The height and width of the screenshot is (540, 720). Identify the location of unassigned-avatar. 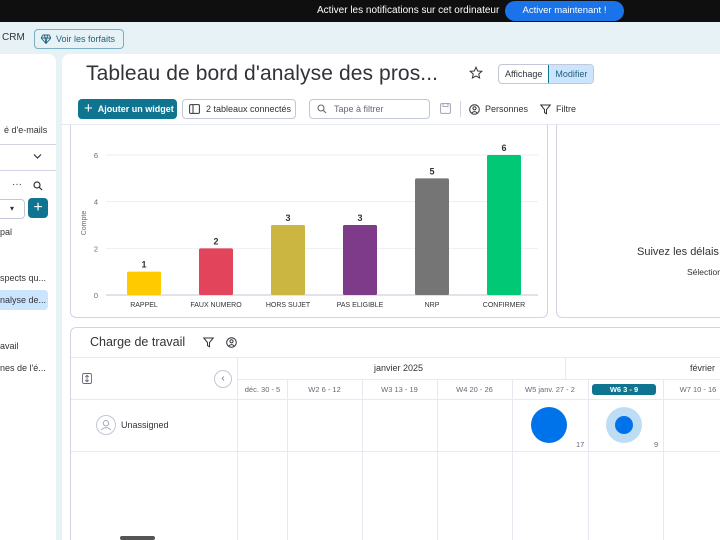
(106, 425).